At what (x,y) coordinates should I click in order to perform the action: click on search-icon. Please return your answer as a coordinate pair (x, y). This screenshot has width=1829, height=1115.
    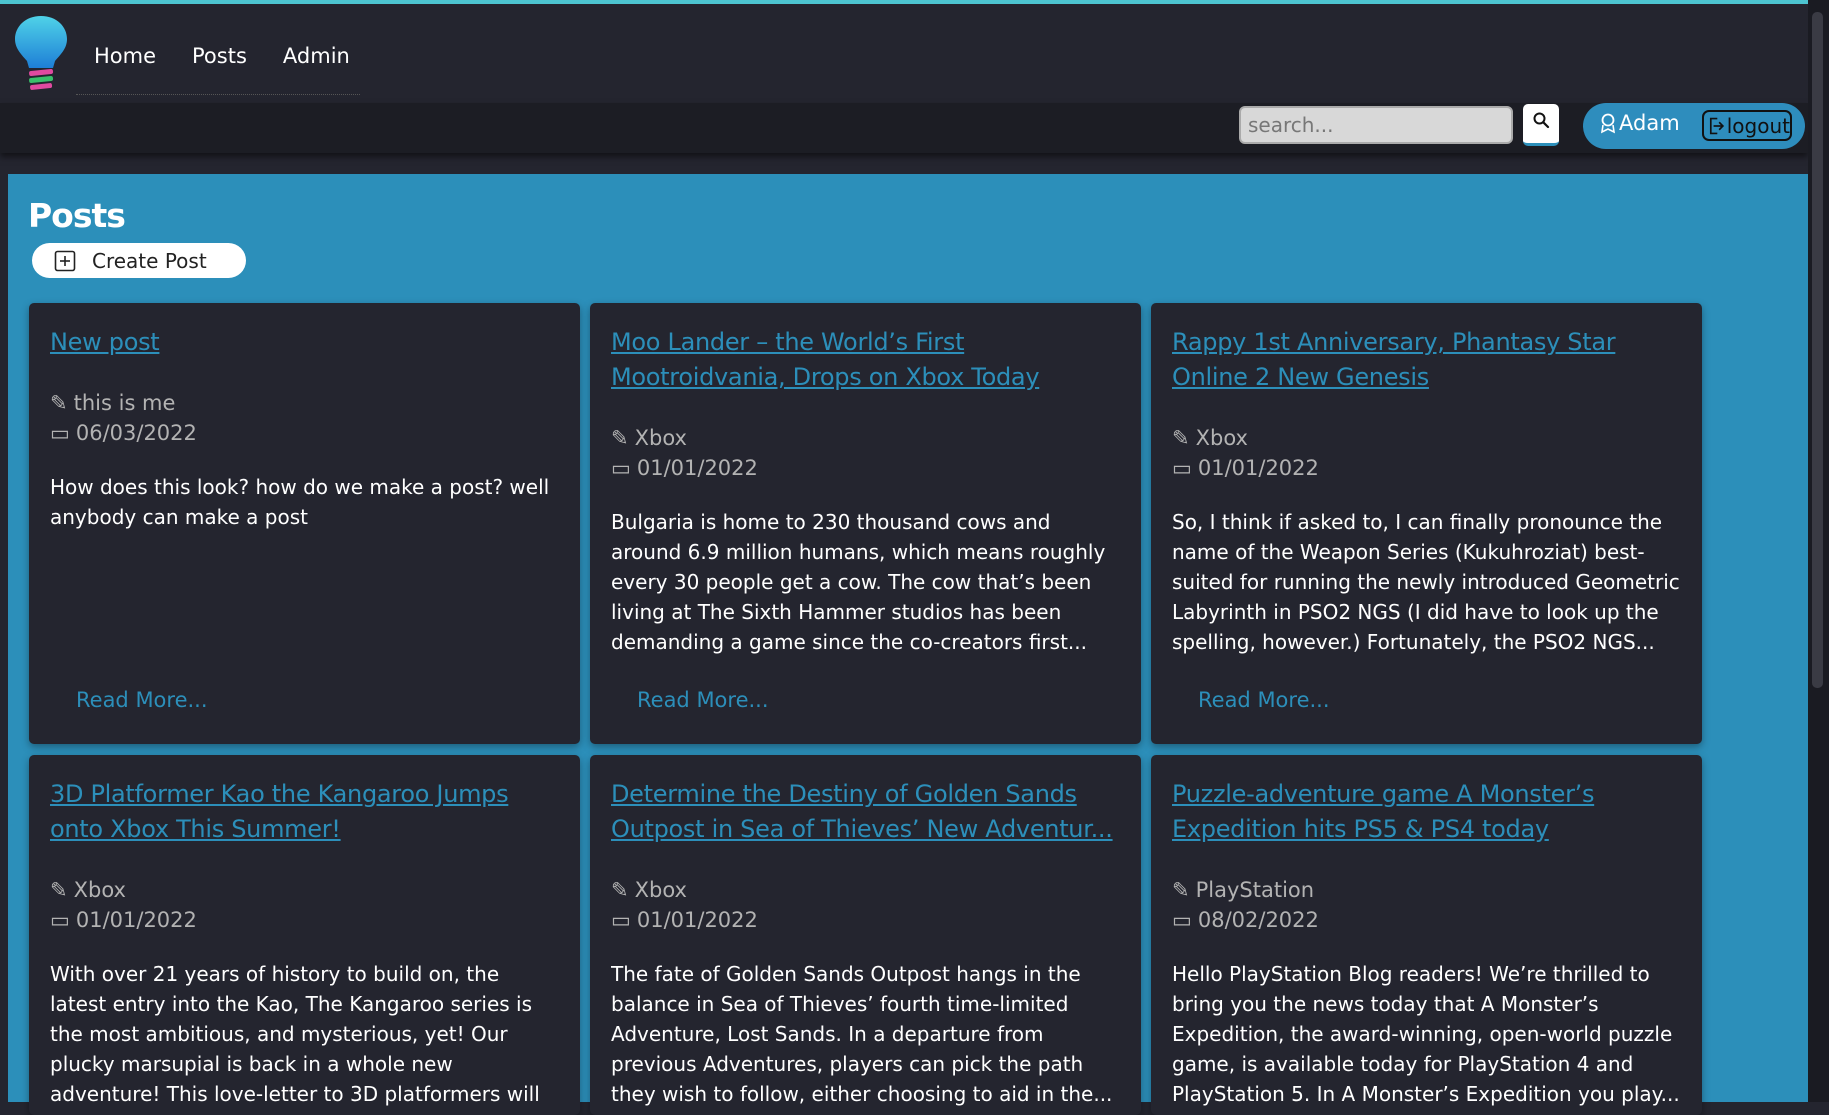
    Looking at the image, I should click on (1541, 120).